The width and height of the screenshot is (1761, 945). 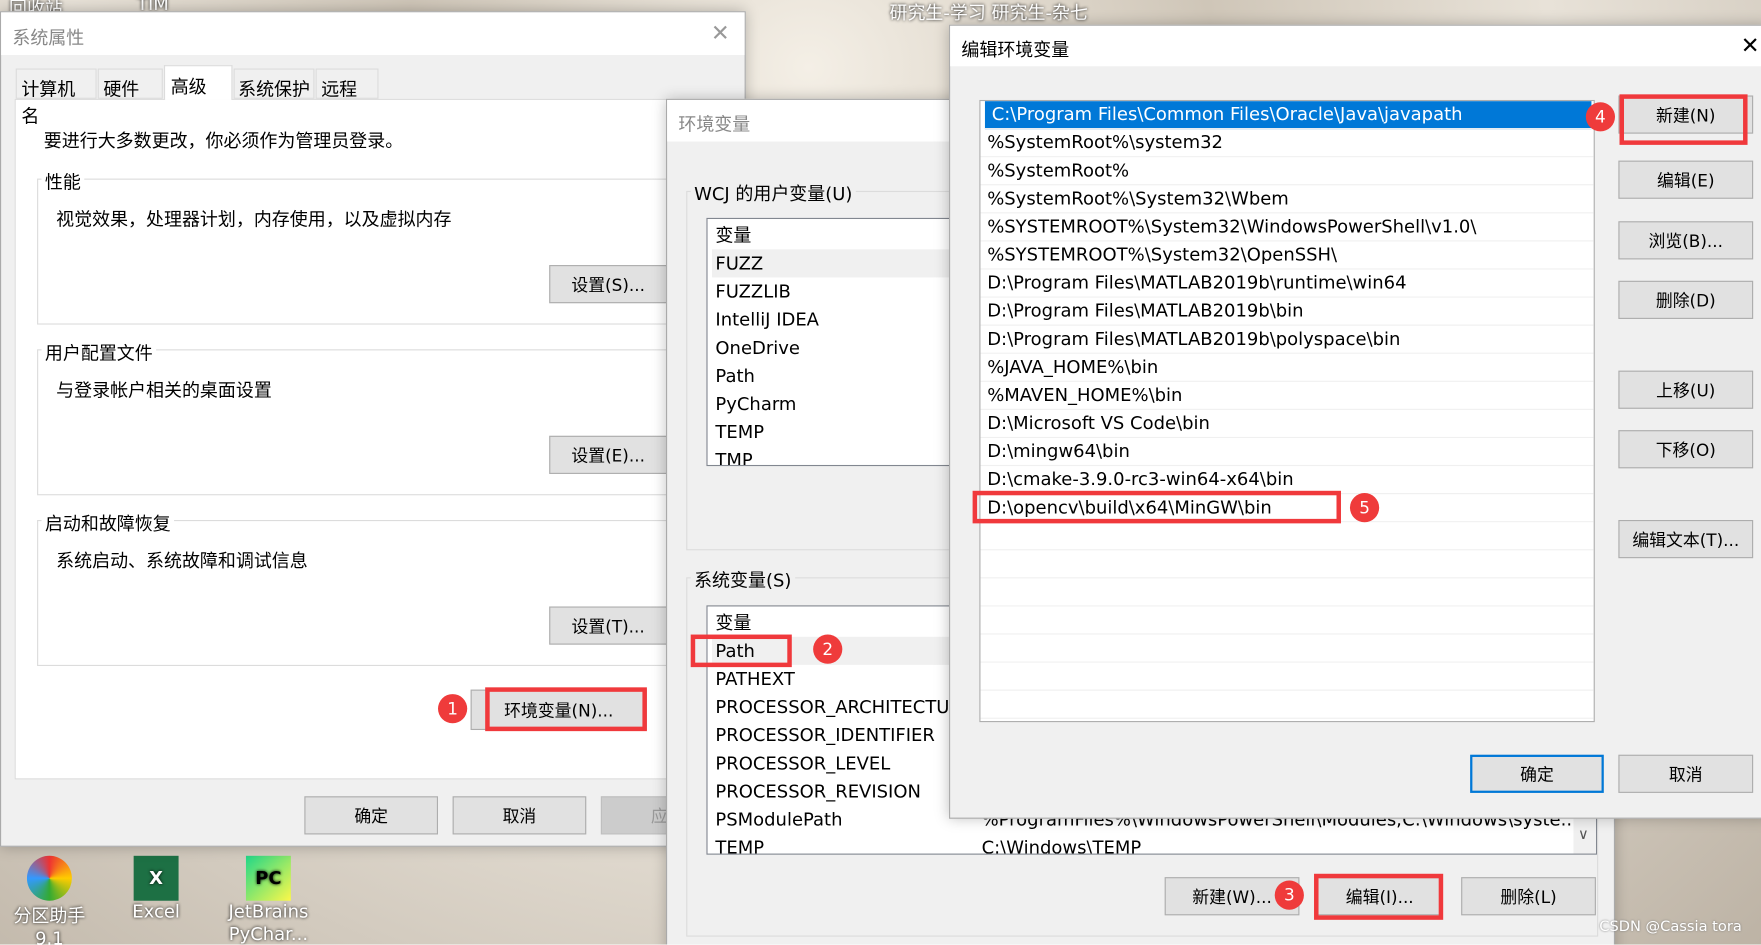 I want to click on partition-icon, so click(x=49, y=878).